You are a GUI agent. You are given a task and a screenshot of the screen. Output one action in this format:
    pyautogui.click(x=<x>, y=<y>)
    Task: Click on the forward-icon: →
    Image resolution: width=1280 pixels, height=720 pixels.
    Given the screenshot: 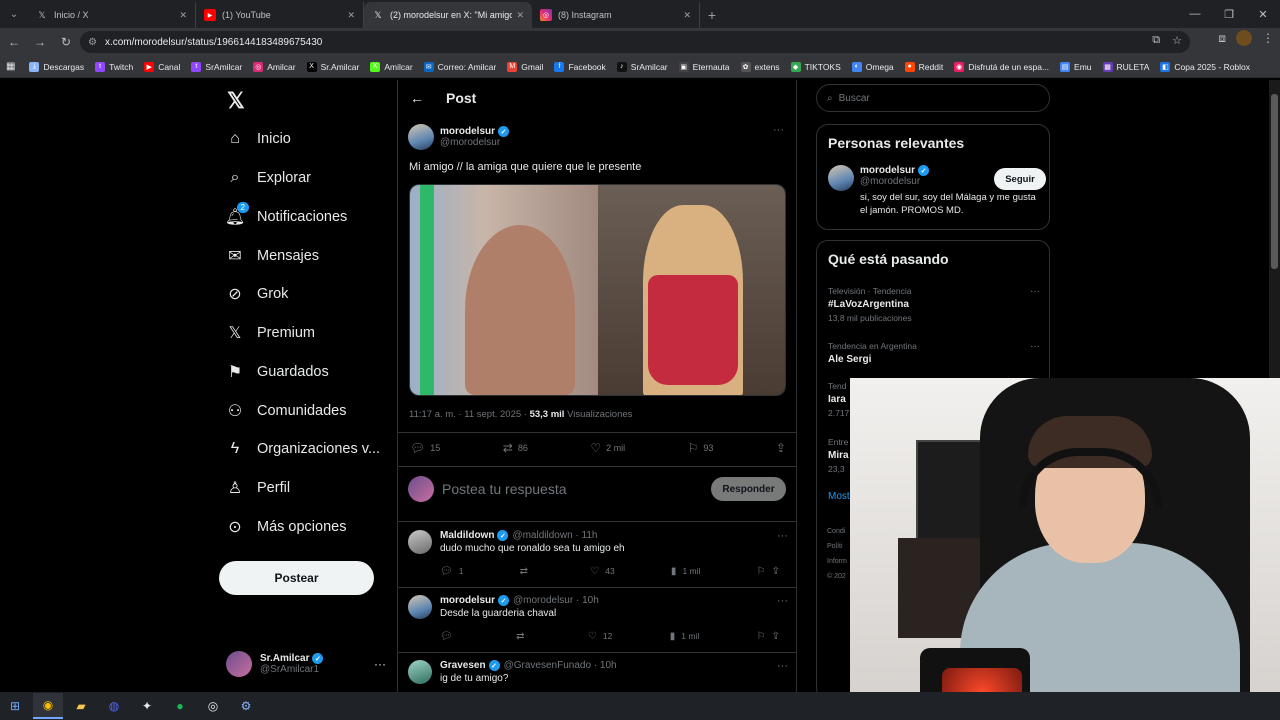 What is the action you would take?
    pyautogui.click(x=40, y=42)
    